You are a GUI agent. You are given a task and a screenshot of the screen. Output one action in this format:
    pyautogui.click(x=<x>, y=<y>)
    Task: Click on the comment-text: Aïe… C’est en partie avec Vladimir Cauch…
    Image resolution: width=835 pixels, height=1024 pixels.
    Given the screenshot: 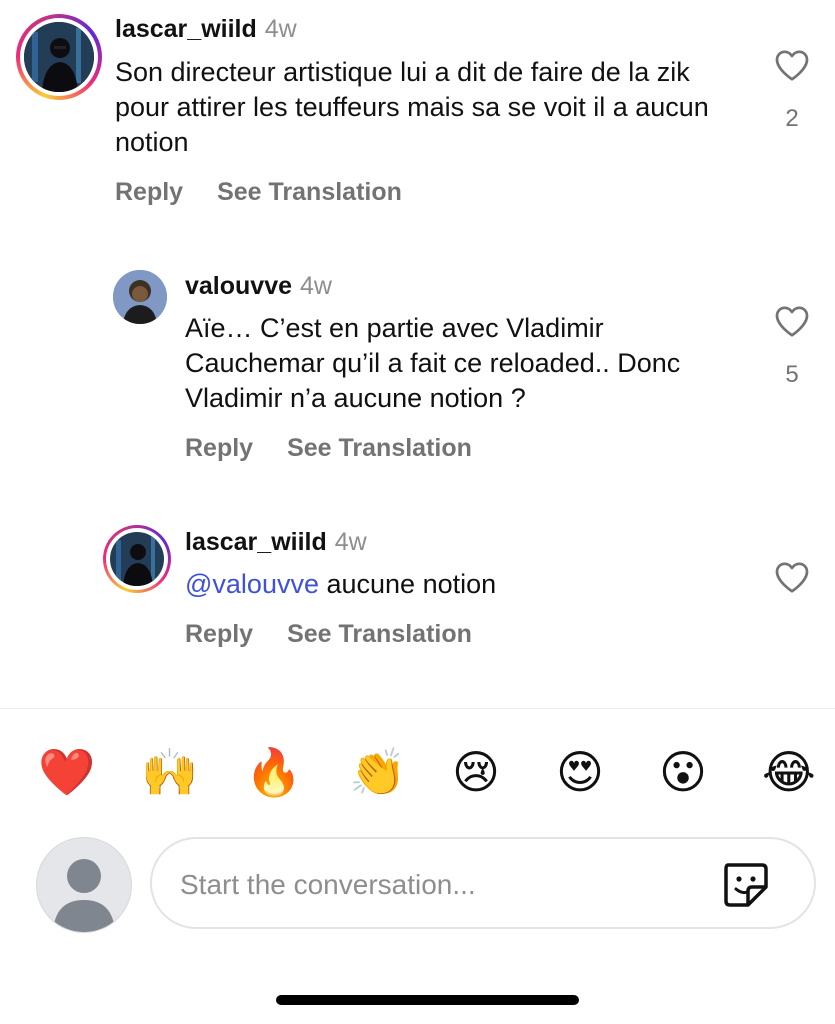 What is the action you would take?
    pyautogui.click(x=433, y=363)
    